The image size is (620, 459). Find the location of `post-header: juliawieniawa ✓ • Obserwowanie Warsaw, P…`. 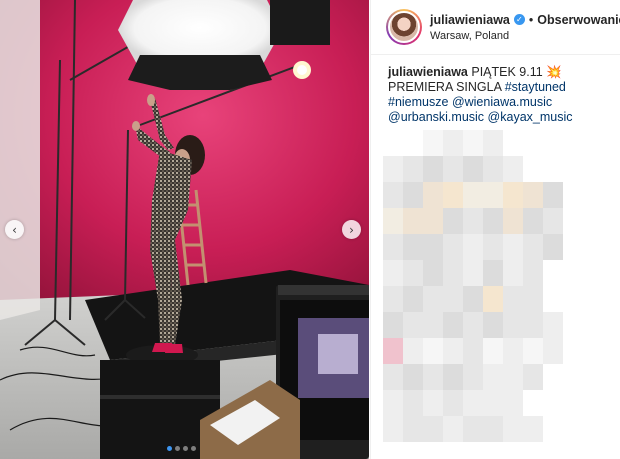

post-header: juliawieniawa ✓ • Obserwowanie Warsaw, P… is located at coordinates (495, 27).